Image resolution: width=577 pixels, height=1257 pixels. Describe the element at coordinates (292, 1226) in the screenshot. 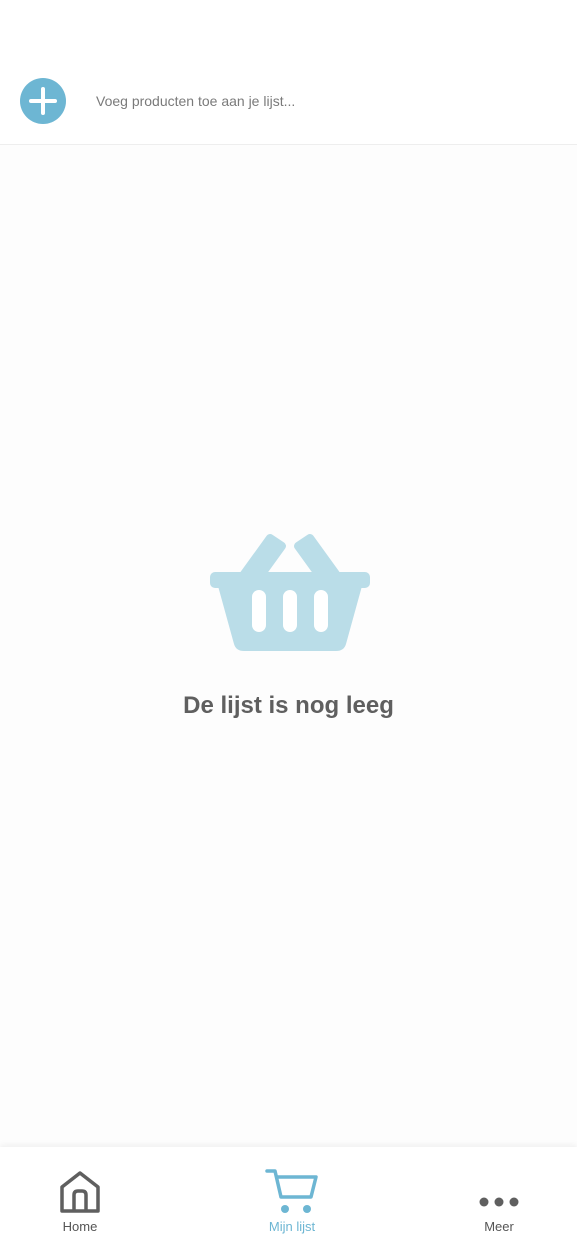

I see `nav-label-mijn-lijst: Mijn lijst` at that location.